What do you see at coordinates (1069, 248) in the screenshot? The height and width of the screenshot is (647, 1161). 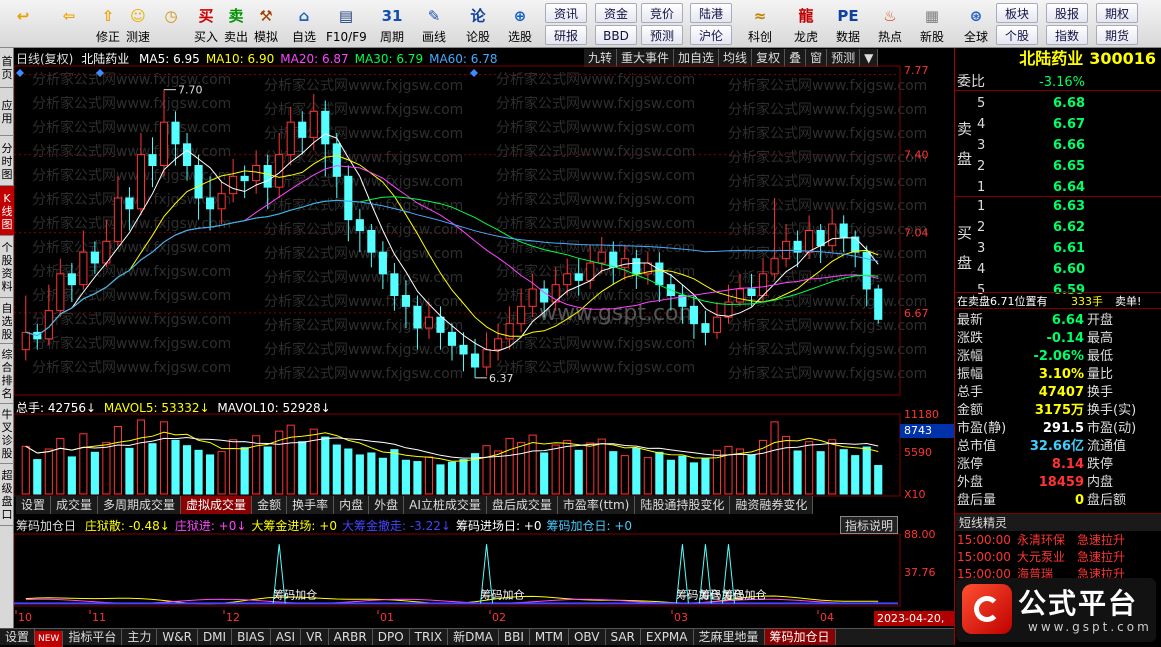 I see `bid-price: 6.61` at bounding box center [1069, 248].